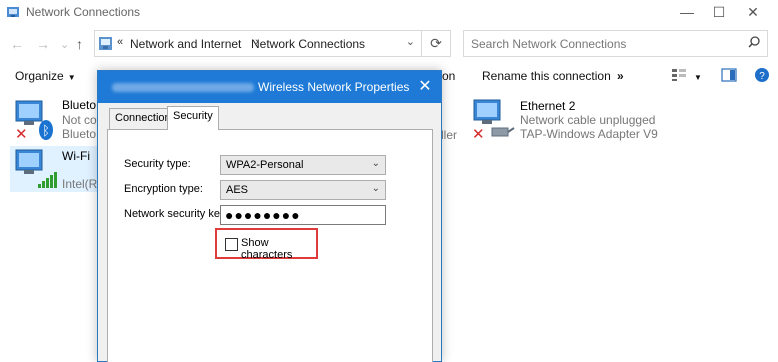 The height and width of the screenshot is (362, 778). I want to click on help-icon: ?, so click(762, 75).